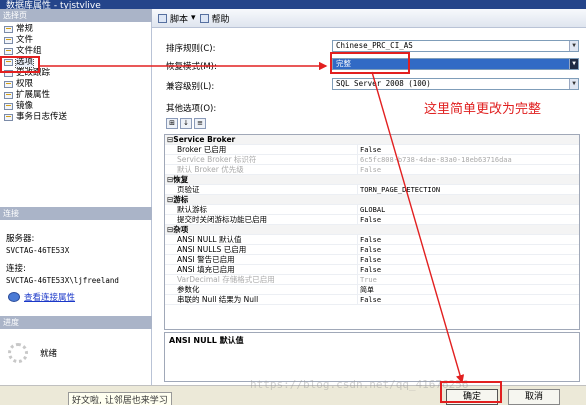 This screenshot has width=586, height=405. Describe the element at coordinates (534, 397) in the screenshot. I see `cancel-button: 取消` at that location.